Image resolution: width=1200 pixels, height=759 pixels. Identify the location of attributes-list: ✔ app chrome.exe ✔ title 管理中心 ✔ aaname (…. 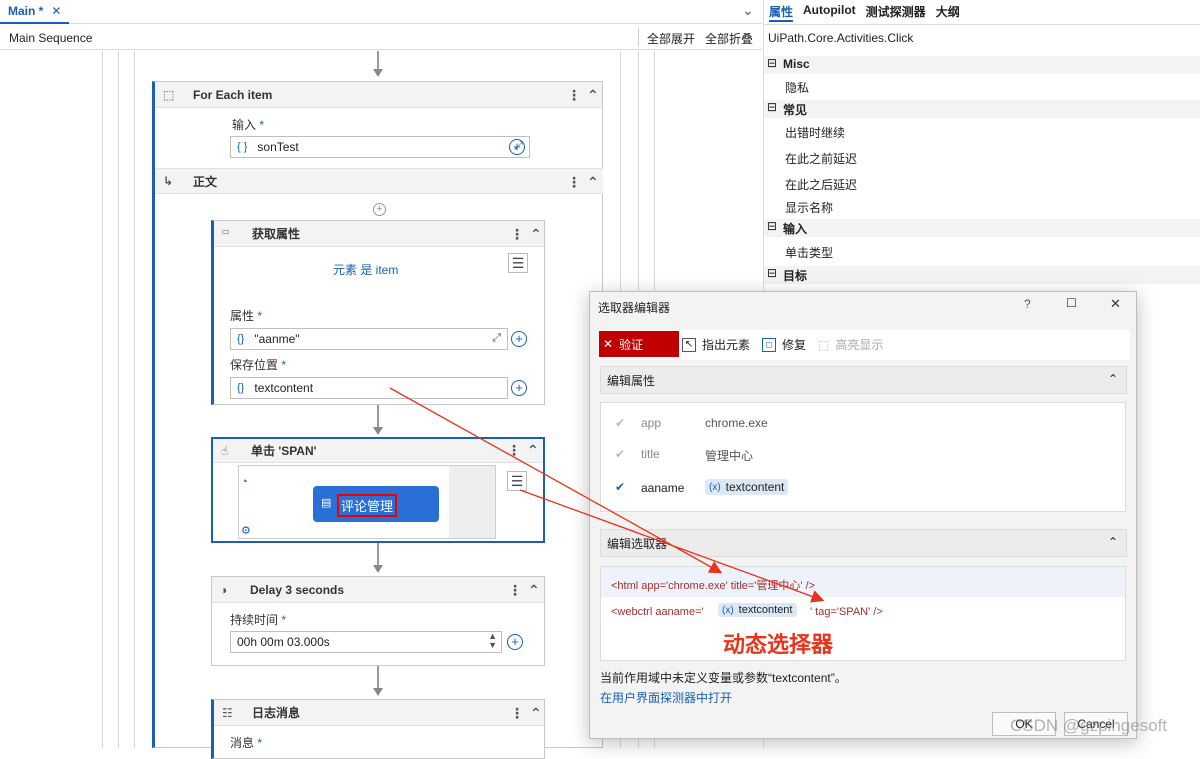
(863, 457).